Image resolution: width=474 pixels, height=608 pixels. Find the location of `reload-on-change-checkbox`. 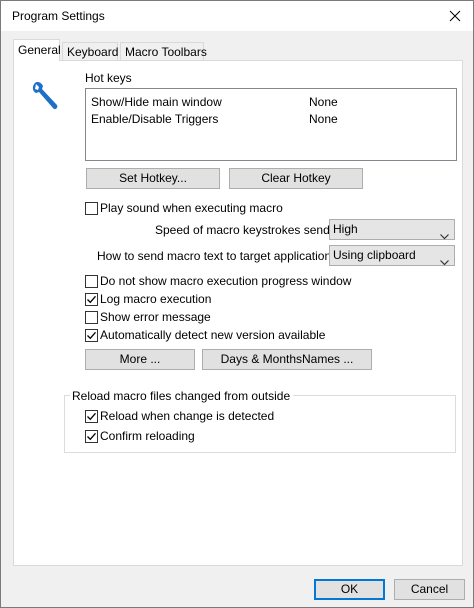

reload-on-change-checkbox is located at coordinates (91, 416).